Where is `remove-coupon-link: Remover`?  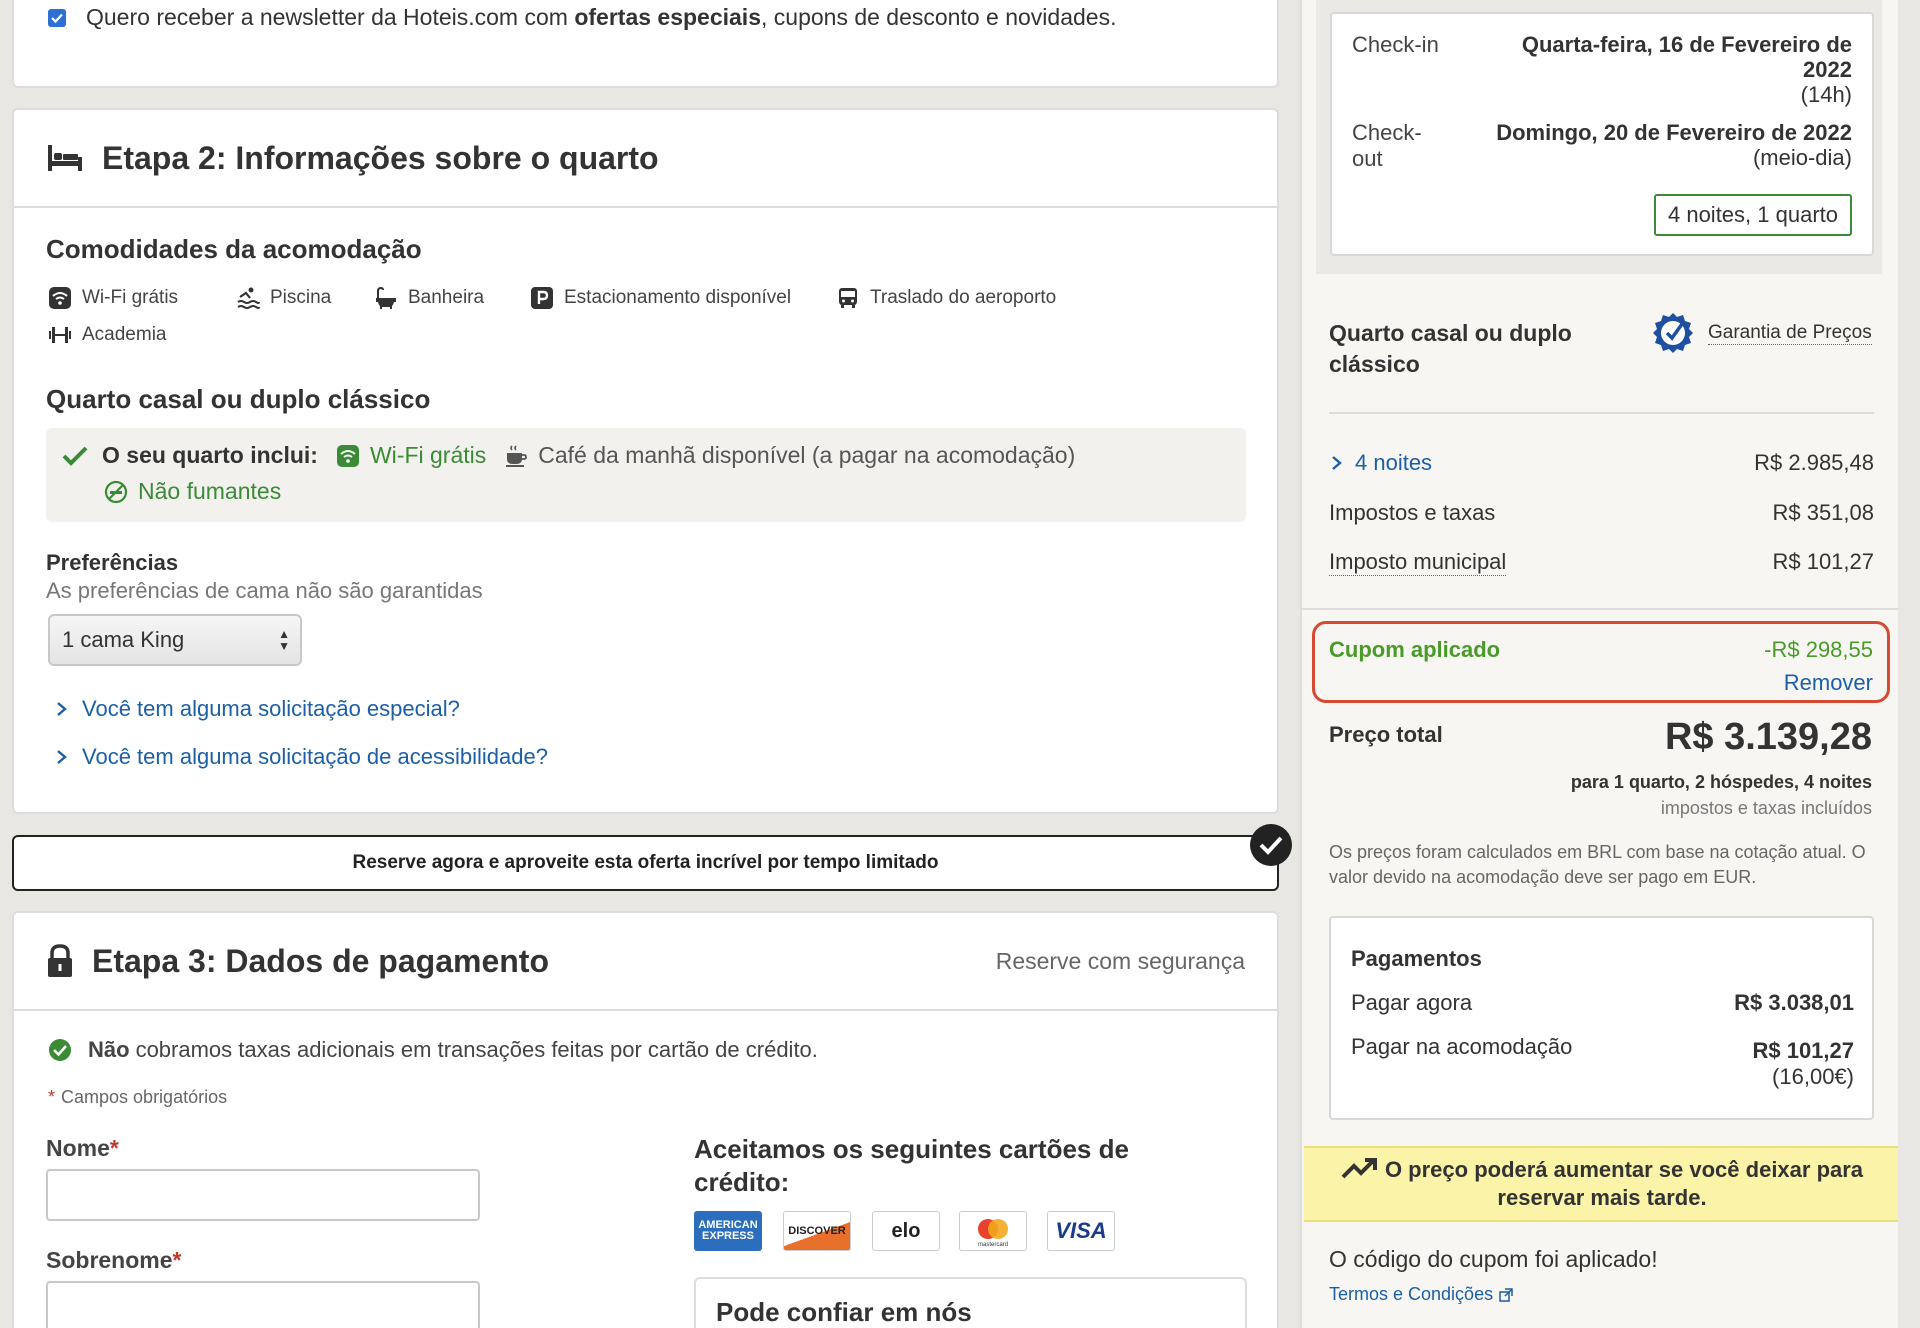 remove-coupon-link: Remover is located at coordinates (1828, 683).